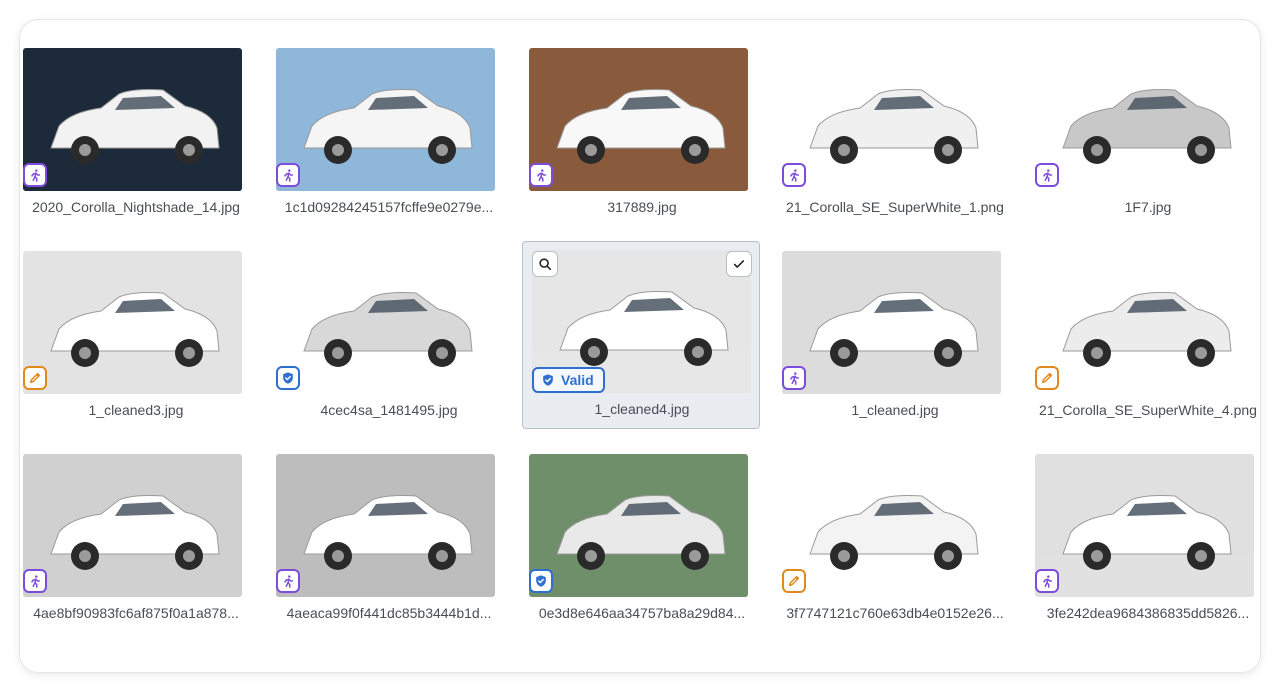  Describe the element at coordinates (895, 410) in the screenshot. I see `file-name: 1_cleaned.jpg` at that location.